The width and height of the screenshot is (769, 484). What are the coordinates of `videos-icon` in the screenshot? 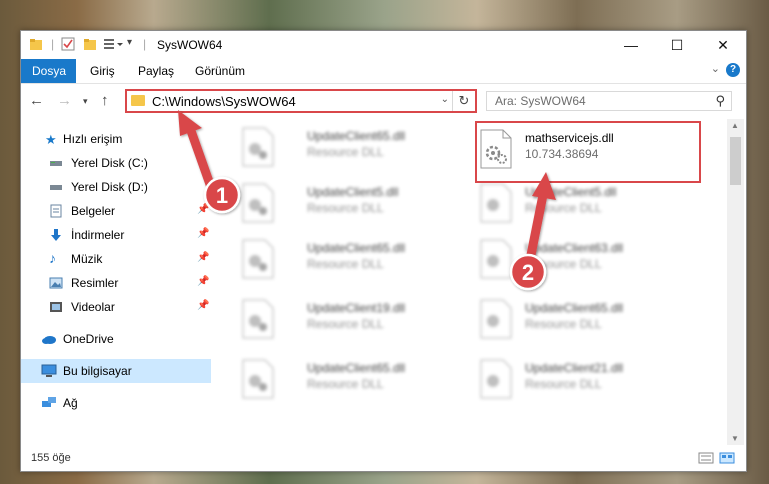 It's located at (56, 307).